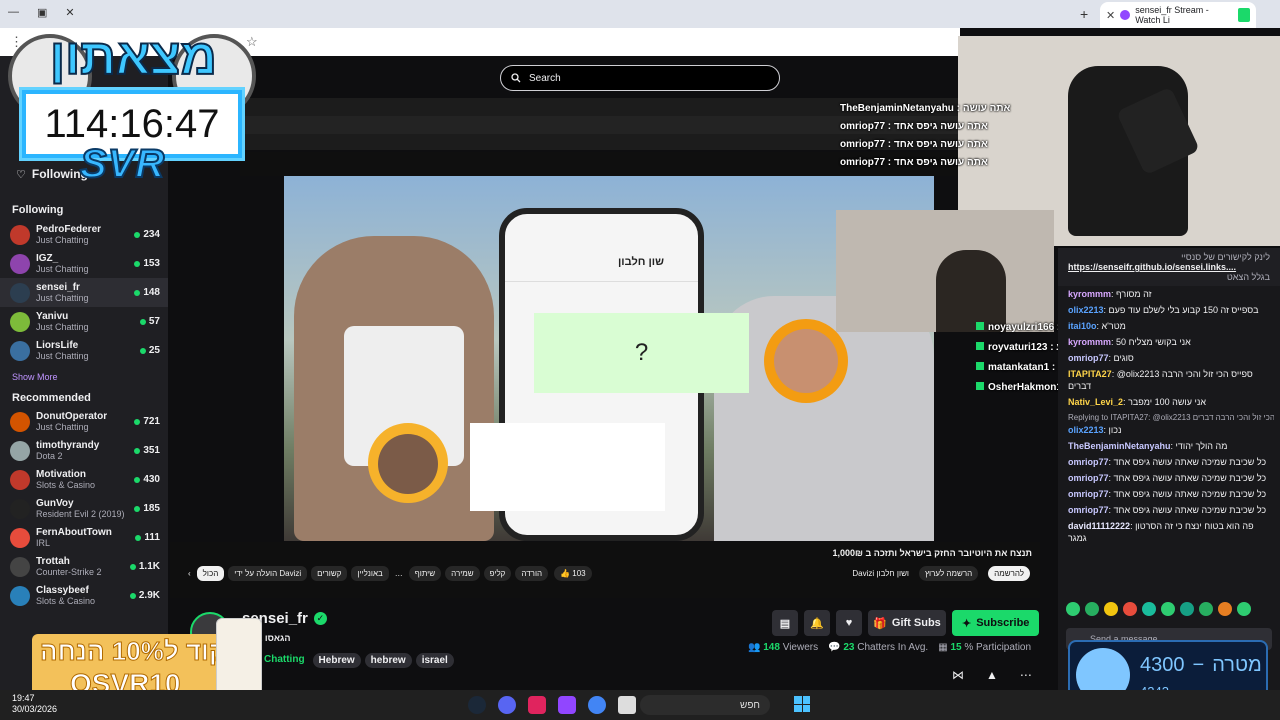  What do you see at coordinates (1084, 14) in the screenshot?
I see `new-tab-button: +` at bounding box center [1084, 14].